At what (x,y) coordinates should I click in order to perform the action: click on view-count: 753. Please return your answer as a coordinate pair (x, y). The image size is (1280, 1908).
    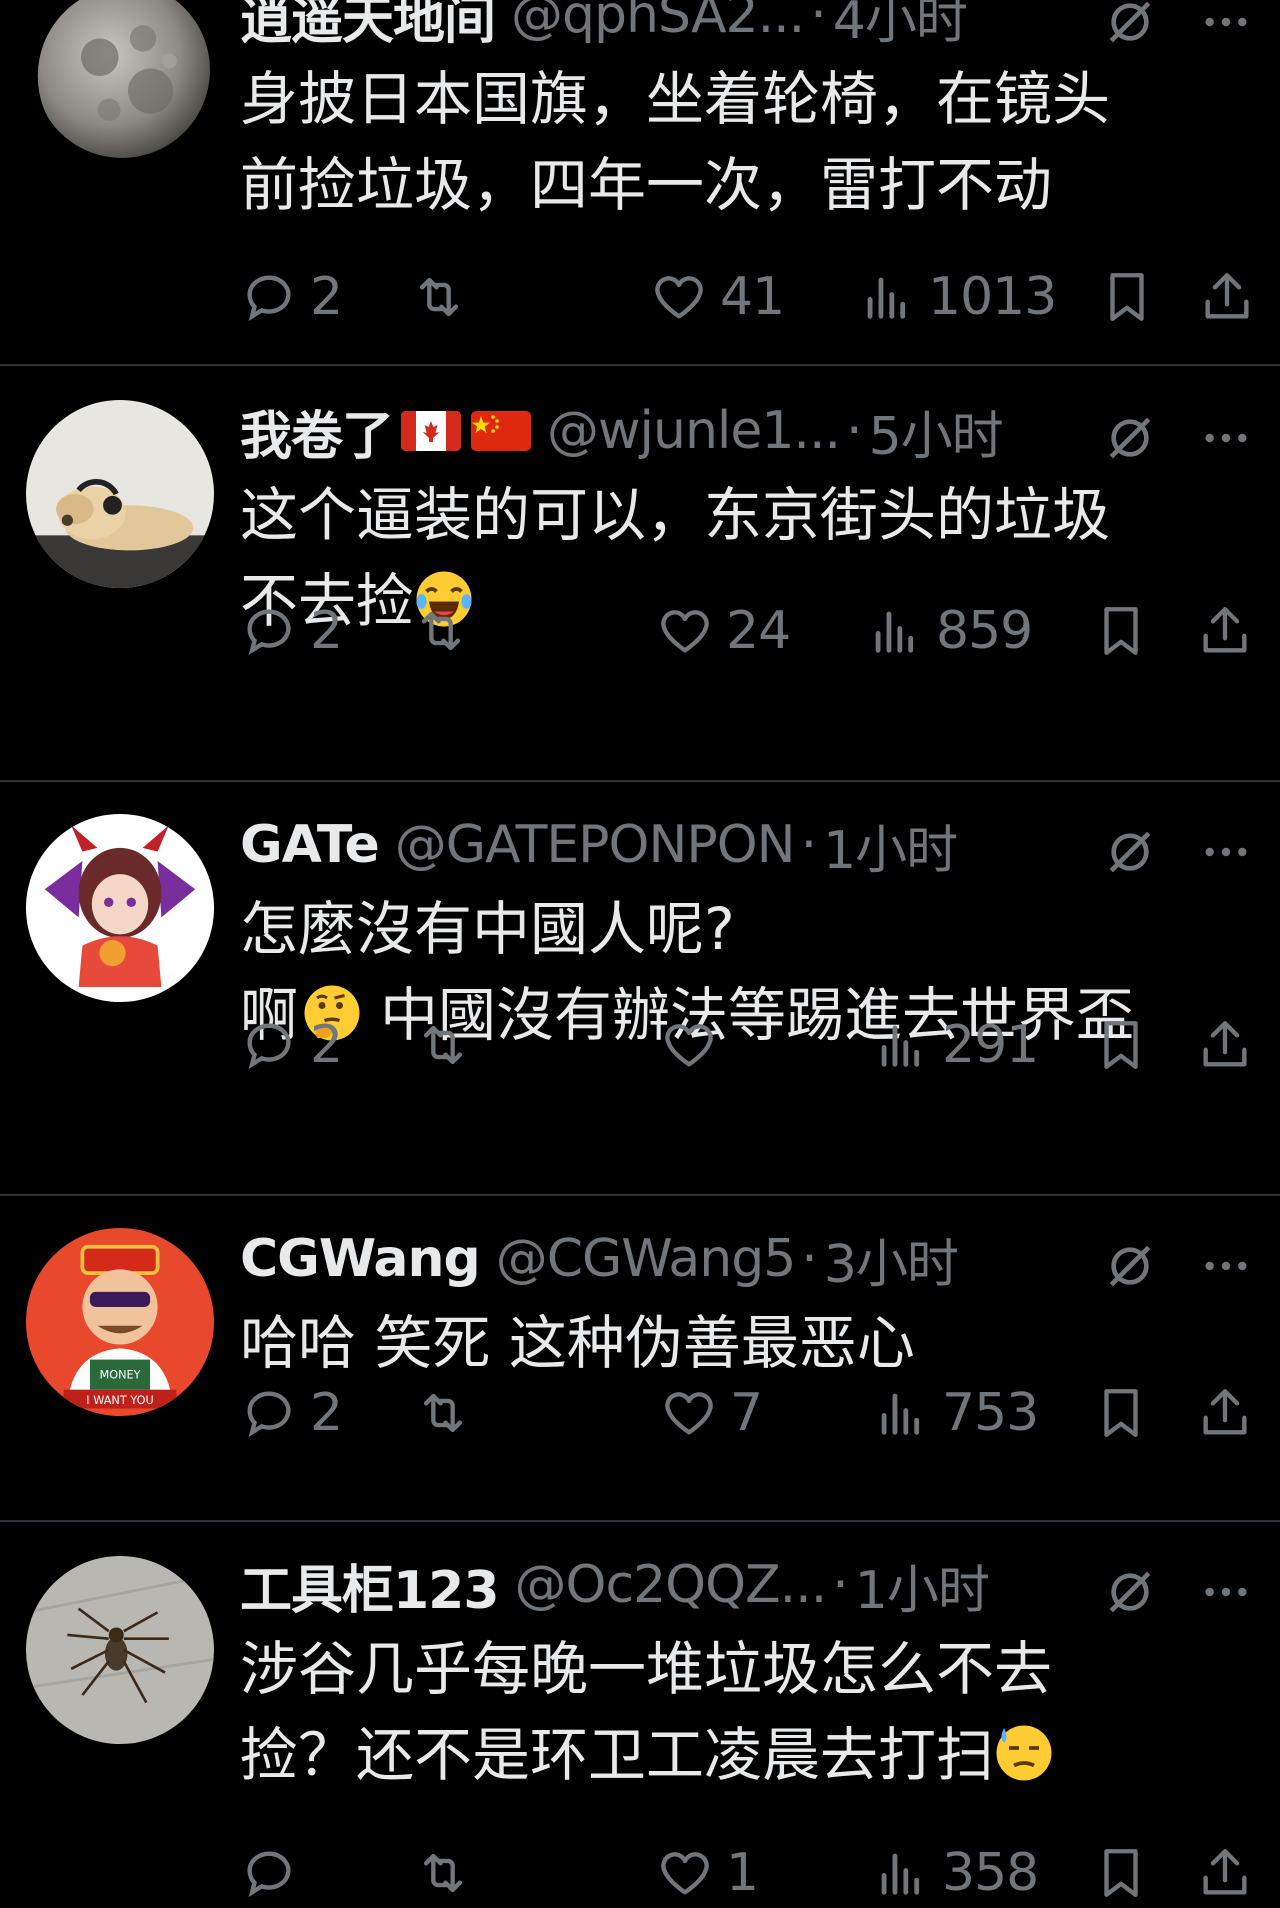
    Looking at the image, I should click on (990, 1413).